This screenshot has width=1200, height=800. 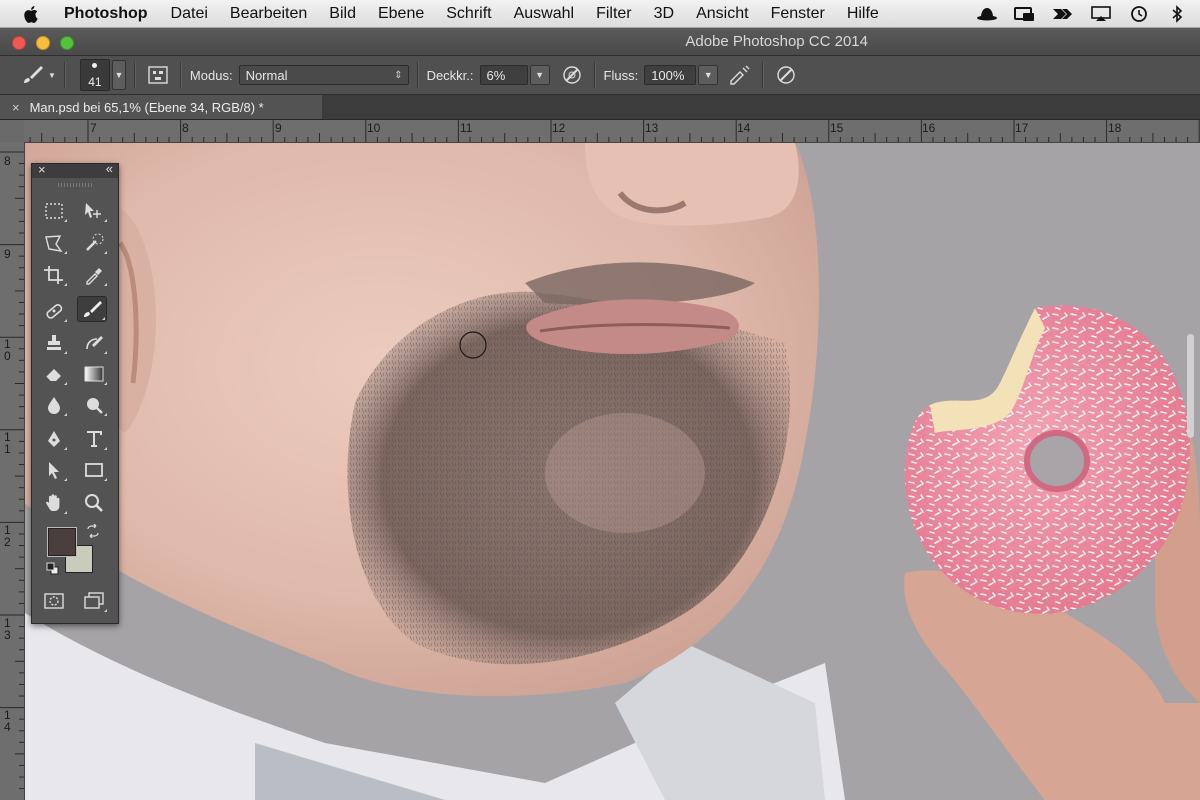 What do you see at coordinates (503, 75) in the screenshot?
I see `opacity-input: 6%` at bounding box center [503, 75].